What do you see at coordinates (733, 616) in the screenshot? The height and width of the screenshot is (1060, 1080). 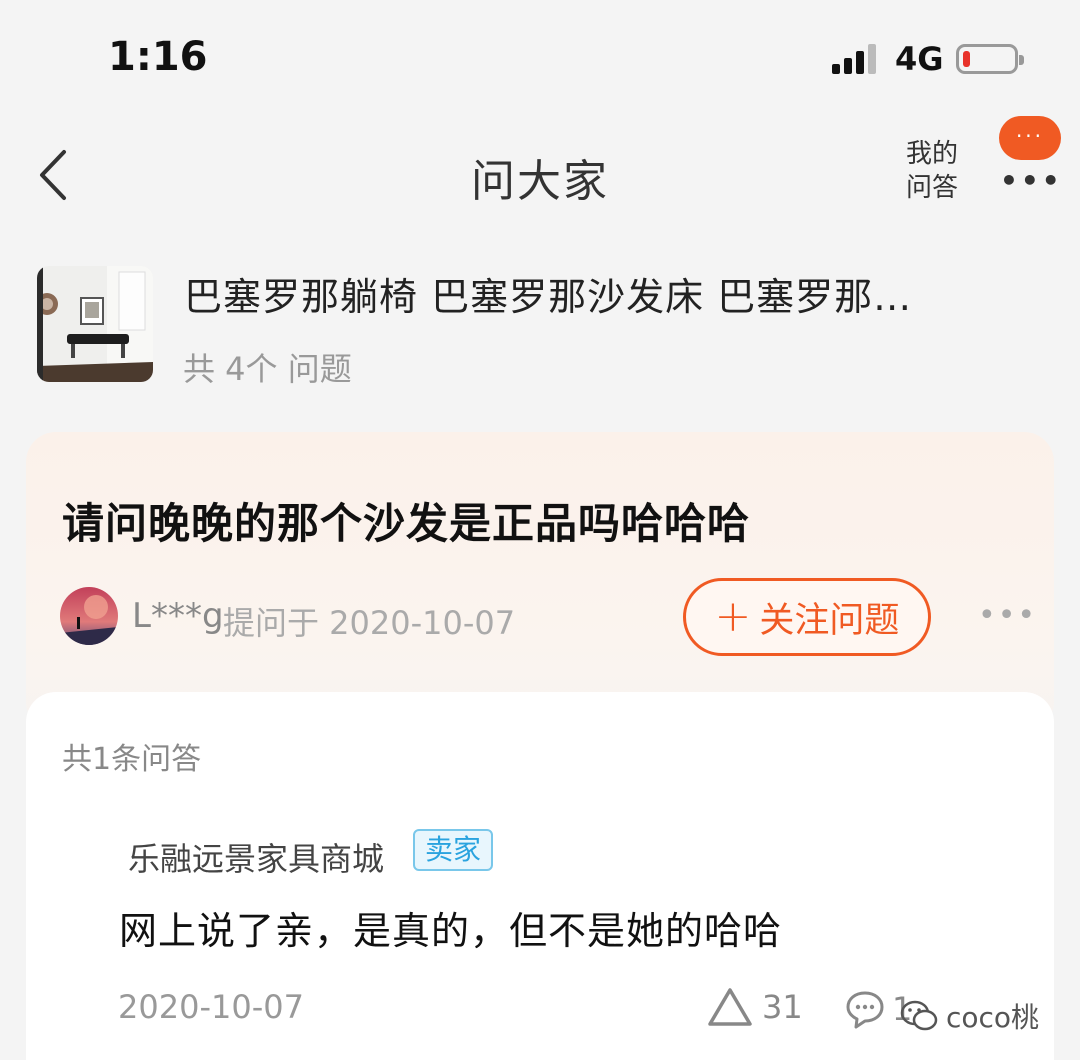 I see `plus-icon: +` at bounding box center [733, 616].